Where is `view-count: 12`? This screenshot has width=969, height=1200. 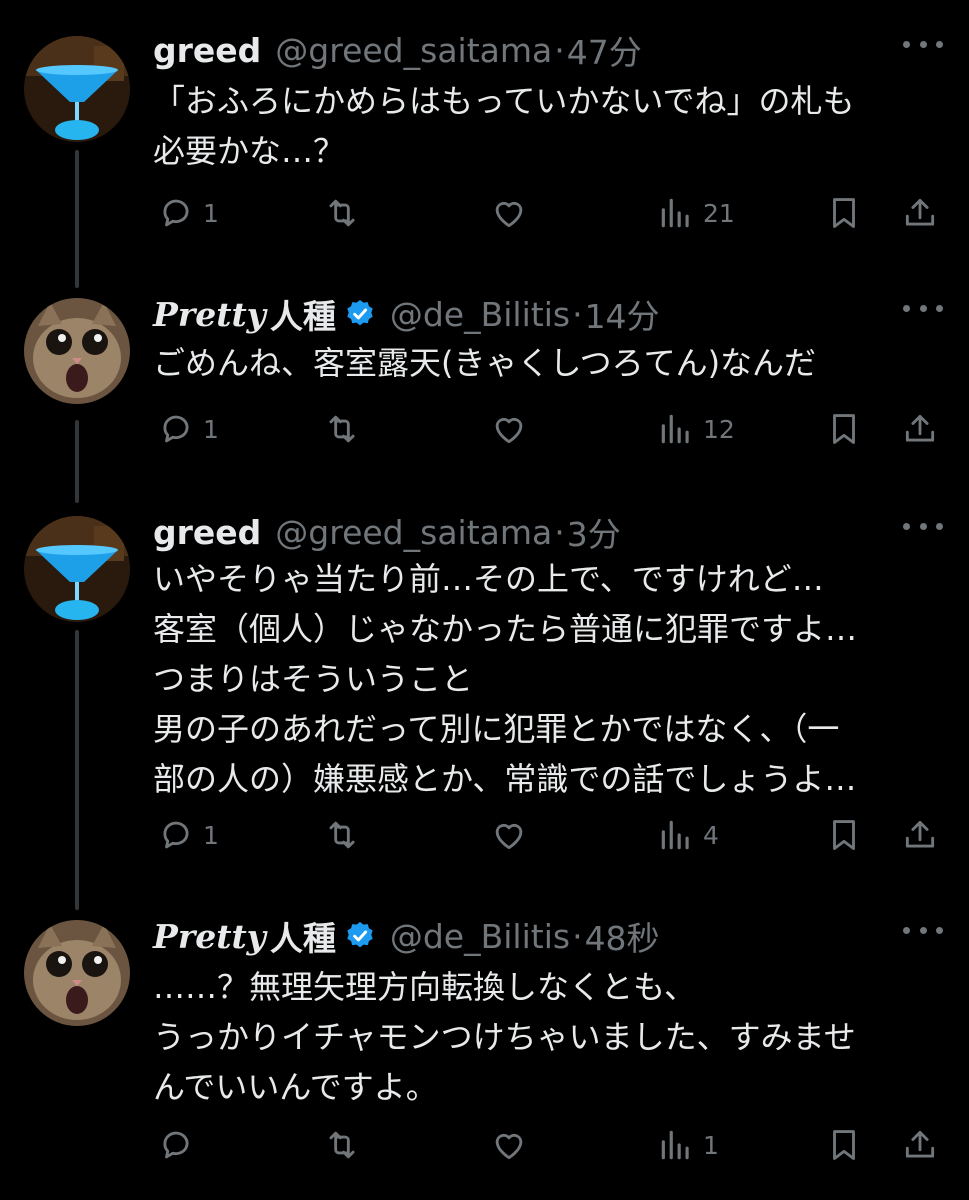 view-count: 12 is located at coordinates (719, 429).